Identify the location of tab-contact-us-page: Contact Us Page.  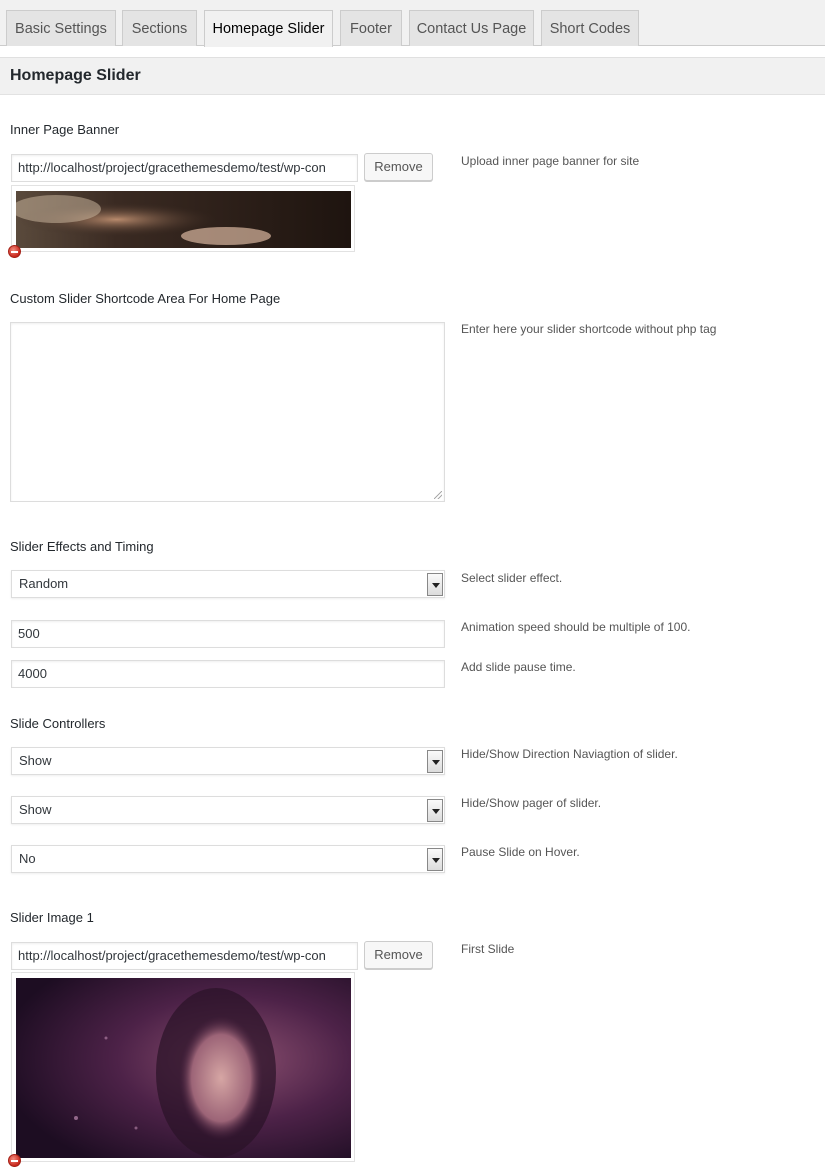
(471, 28).